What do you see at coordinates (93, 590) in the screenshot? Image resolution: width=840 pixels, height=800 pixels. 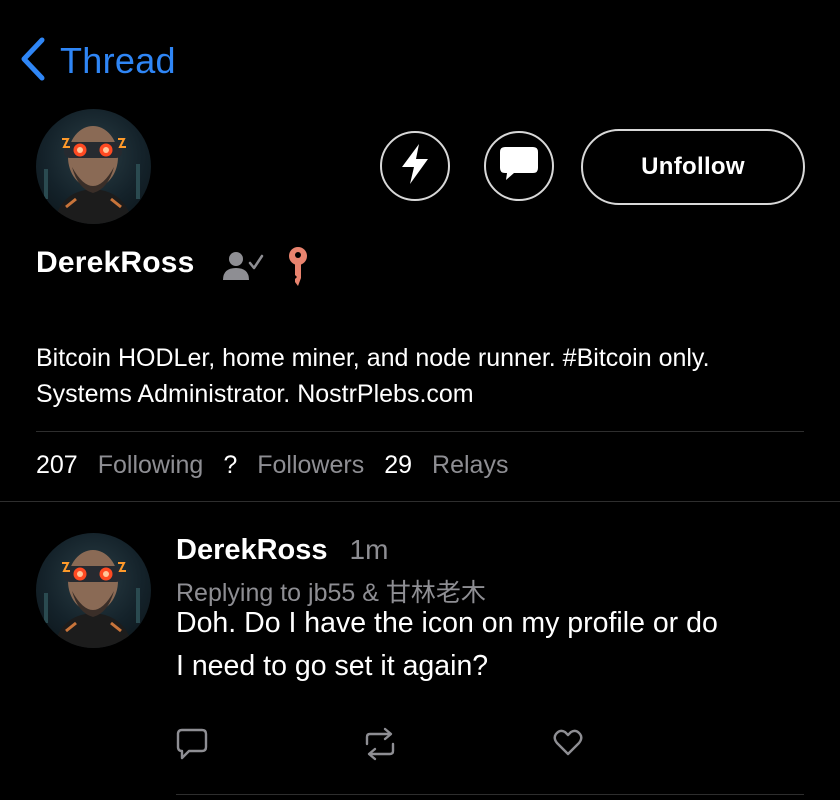 I see `post-author-avatar` at bounding box center [93, 590].